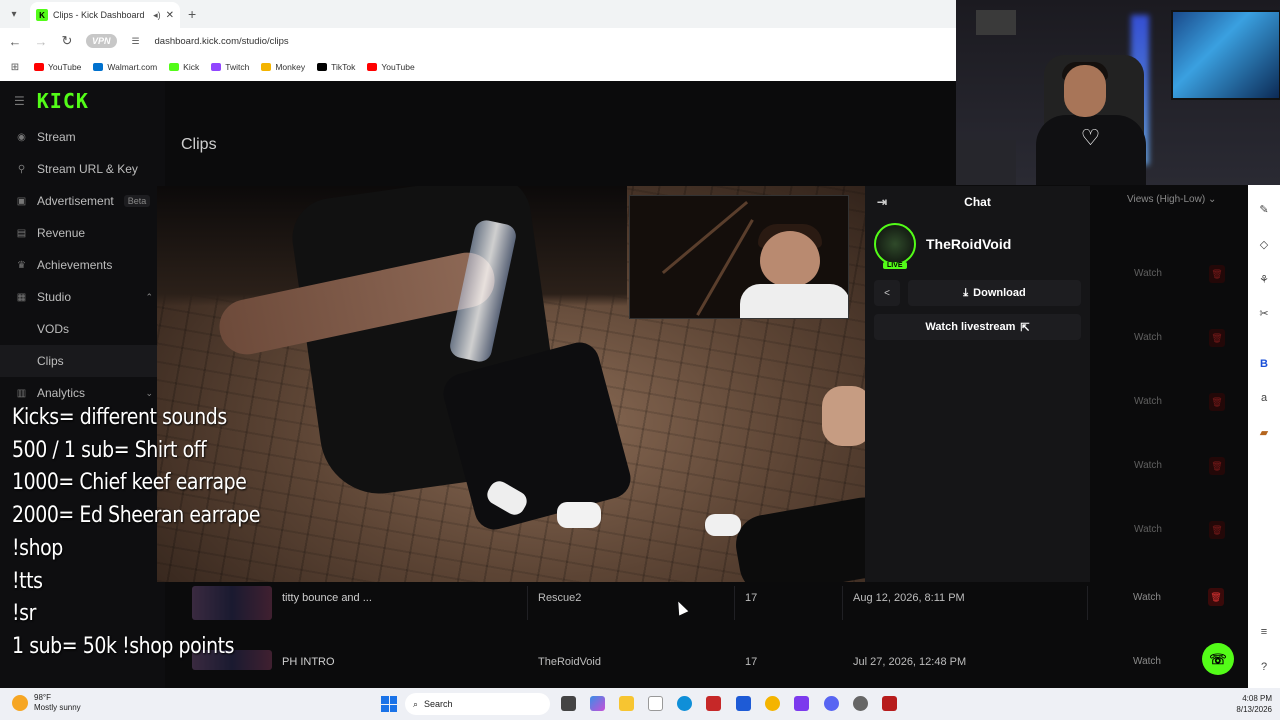 The width and height of the screenshot is (1280, 720). I want to click on chevron-down-icon: ⌄, so click(1212, 199).